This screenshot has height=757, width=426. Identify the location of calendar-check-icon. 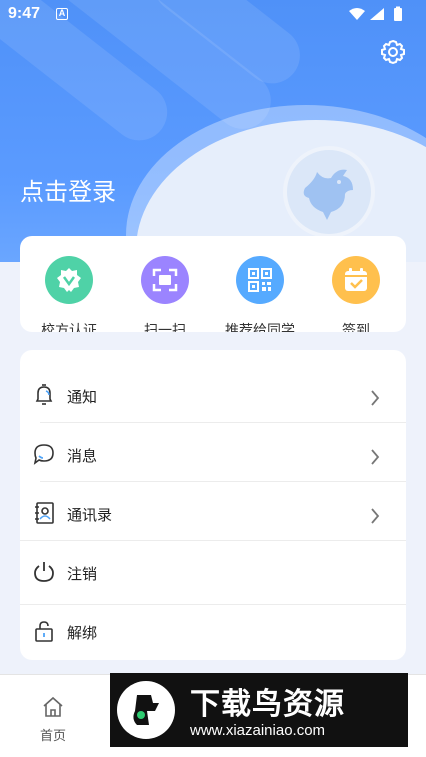
(356, 279).